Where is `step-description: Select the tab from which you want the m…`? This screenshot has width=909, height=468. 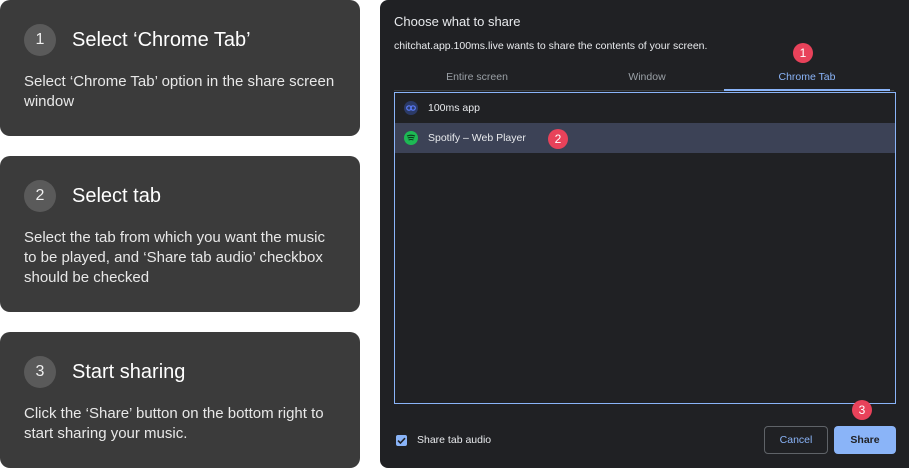 step-description: Select the tab from which you want the m… is located at coordinates (174, 257).